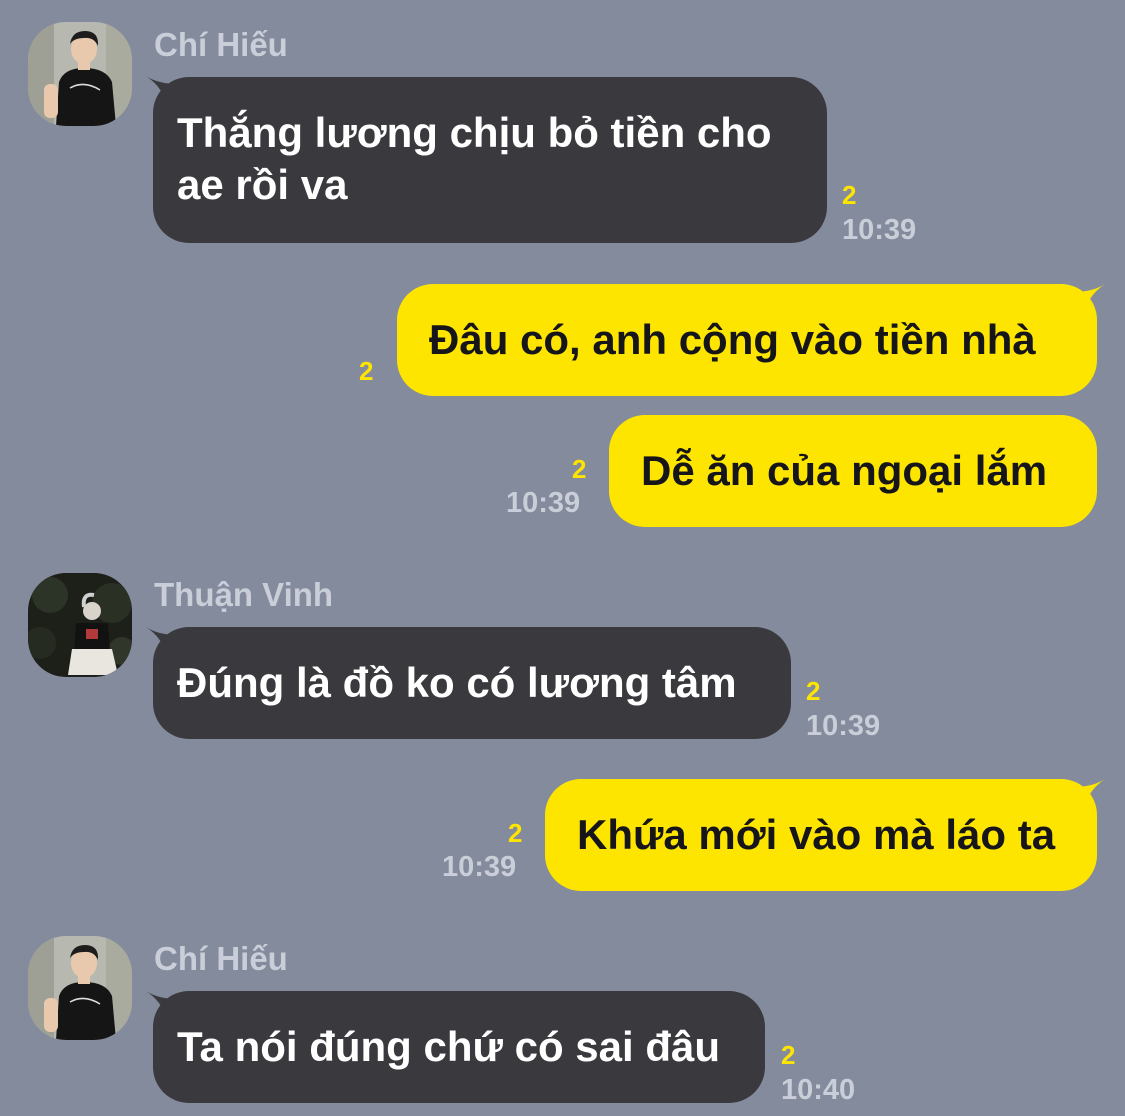 The height and width of the screenshot is (1116, 1125). I want to click on message-bubble: Dễ ăn của ngoại lắm, so click(853, 471).